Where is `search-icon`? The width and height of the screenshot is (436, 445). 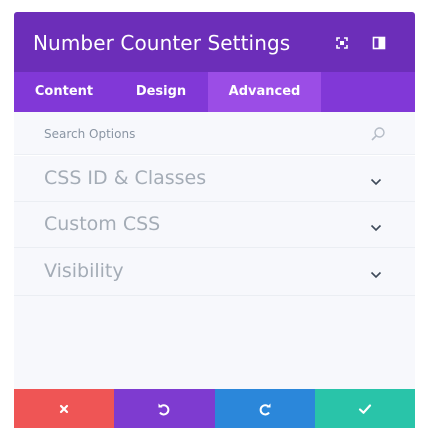
search-icon is located at coordinates (378, 134).